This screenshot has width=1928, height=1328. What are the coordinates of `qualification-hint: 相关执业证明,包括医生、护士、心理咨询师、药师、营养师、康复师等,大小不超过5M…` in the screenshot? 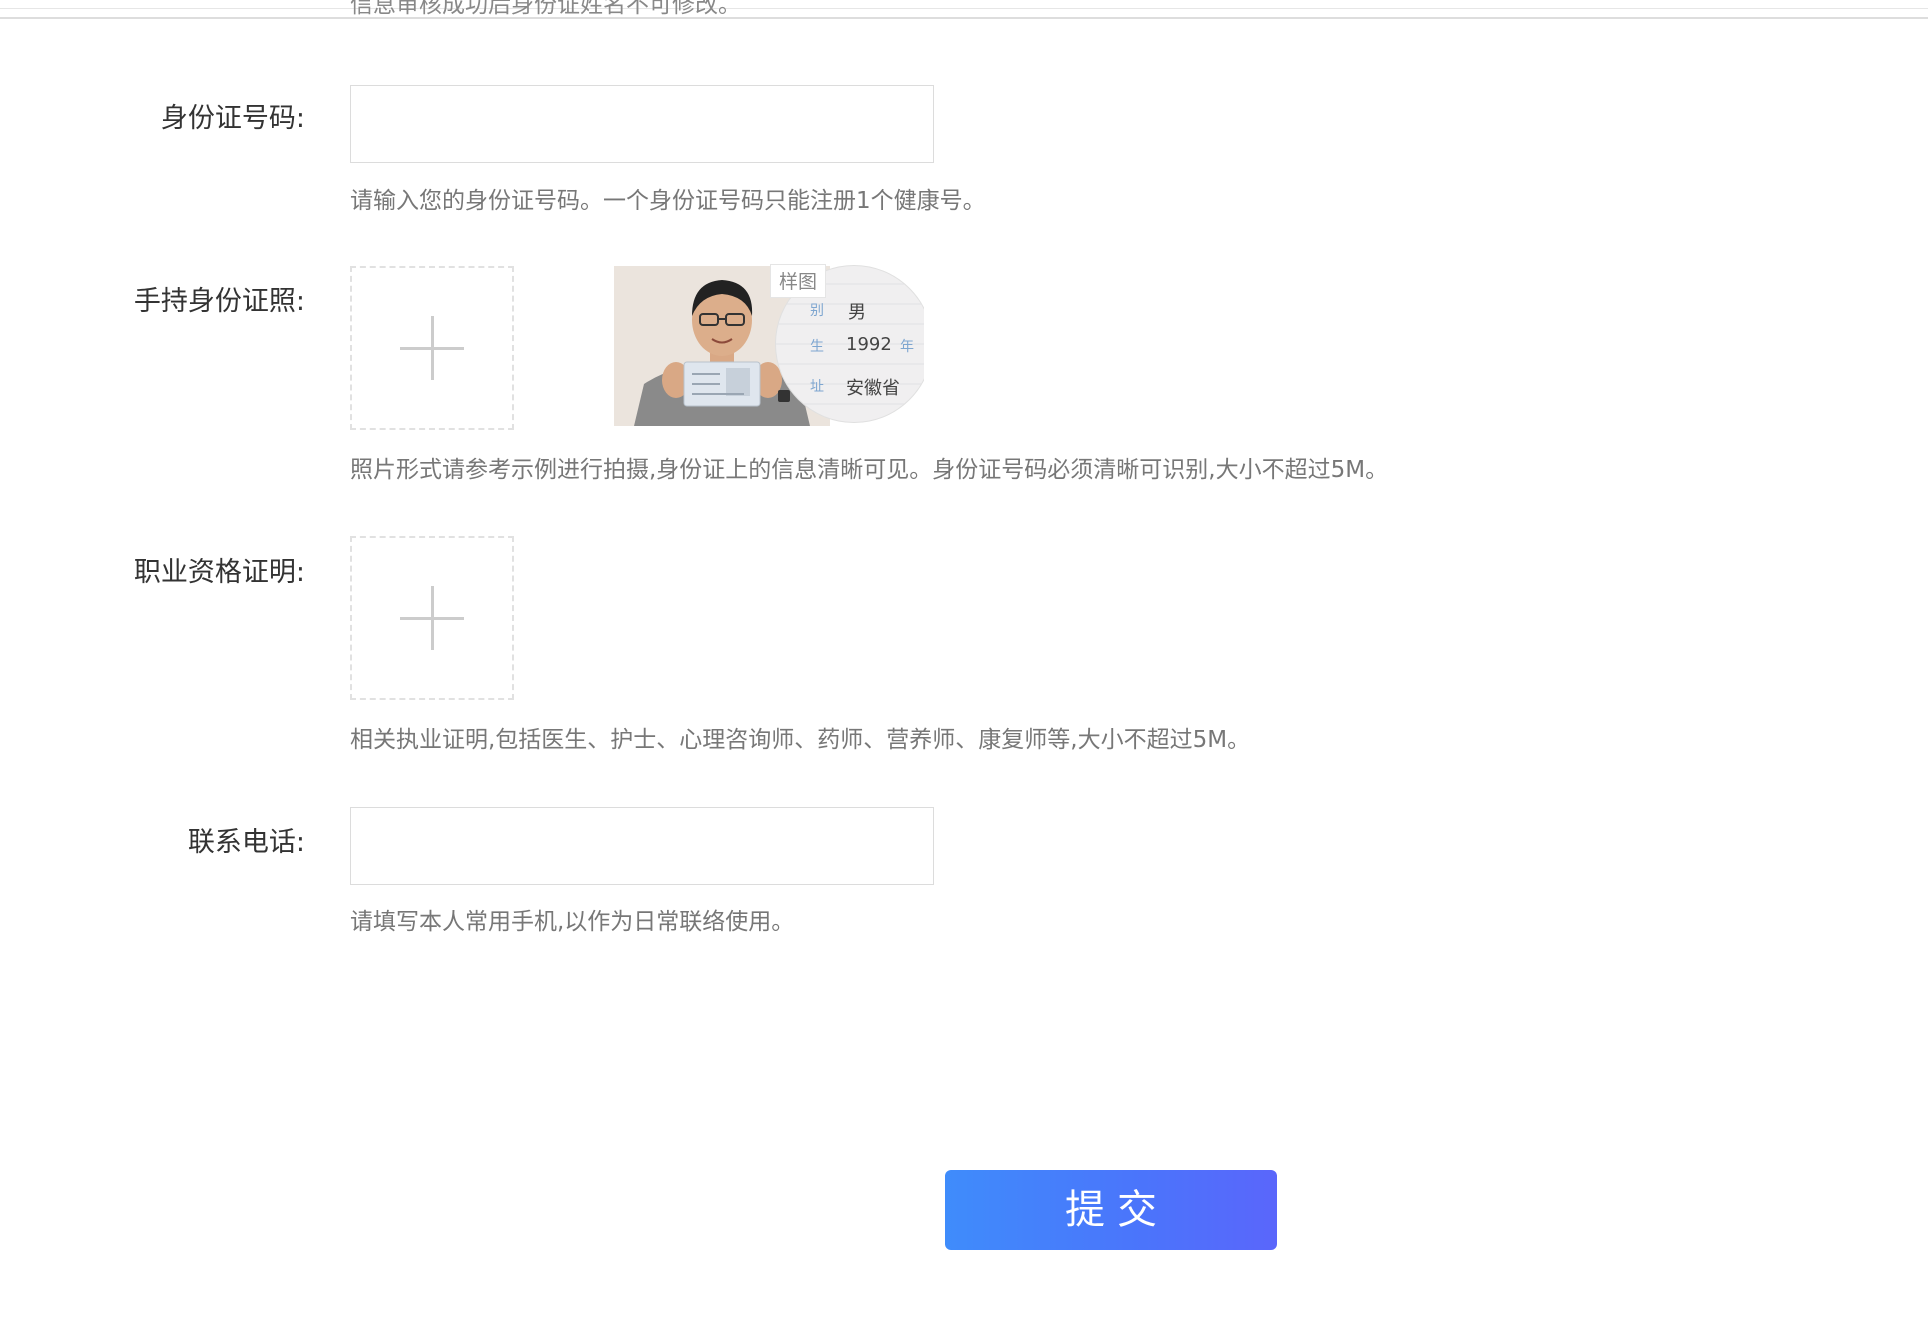 It's located at (800, 740).